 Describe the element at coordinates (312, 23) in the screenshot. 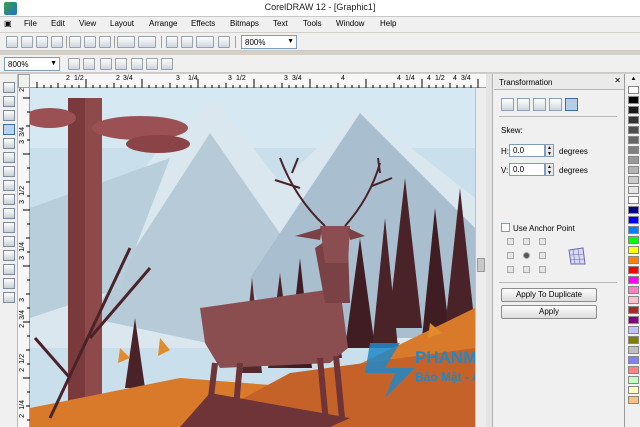

I see `menu-tools: Tools` at that location.